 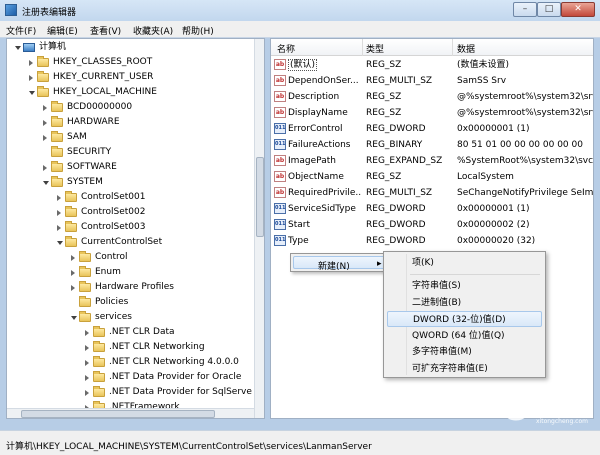 What do you see at coordinates (130, 362) in the screenshot?
I see `tree-item: .NET CLR Networking 4.0.0.0` at bounding box center [130, 362].